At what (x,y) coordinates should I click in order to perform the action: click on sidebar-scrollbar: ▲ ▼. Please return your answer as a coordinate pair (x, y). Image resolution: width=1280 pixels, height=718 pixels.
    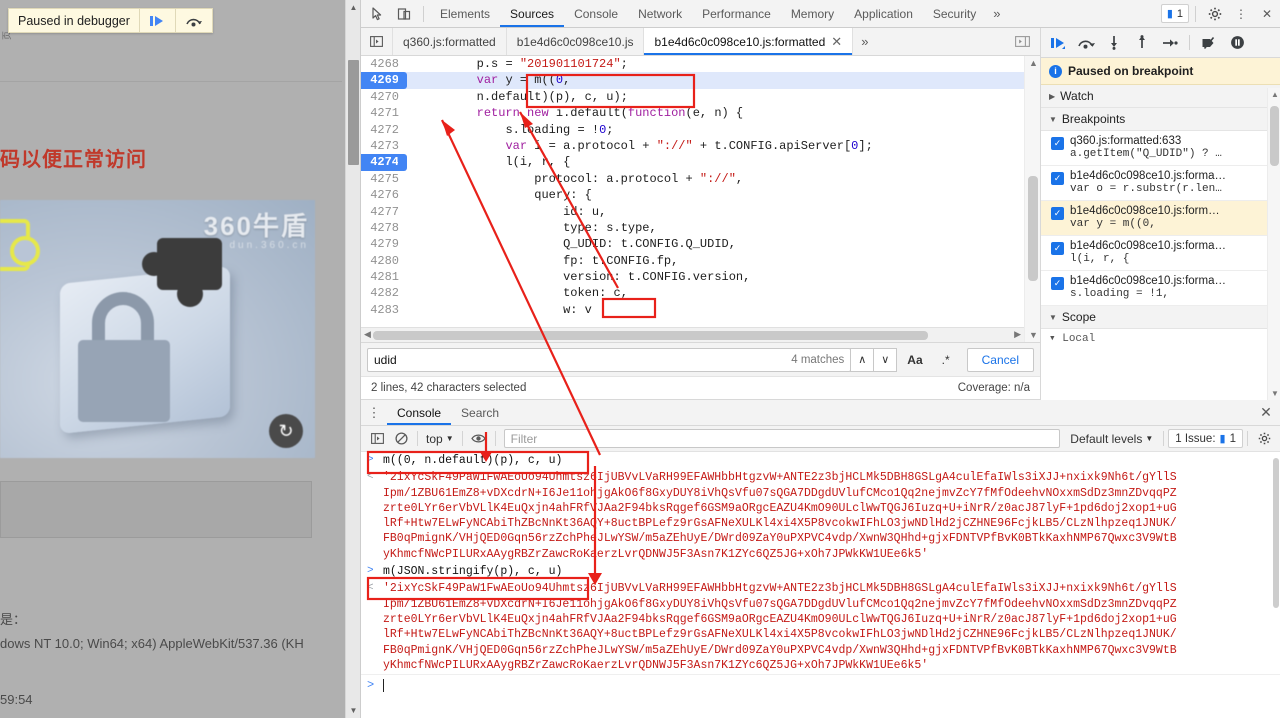
    Looking at the image, I should click on (1273, 244).